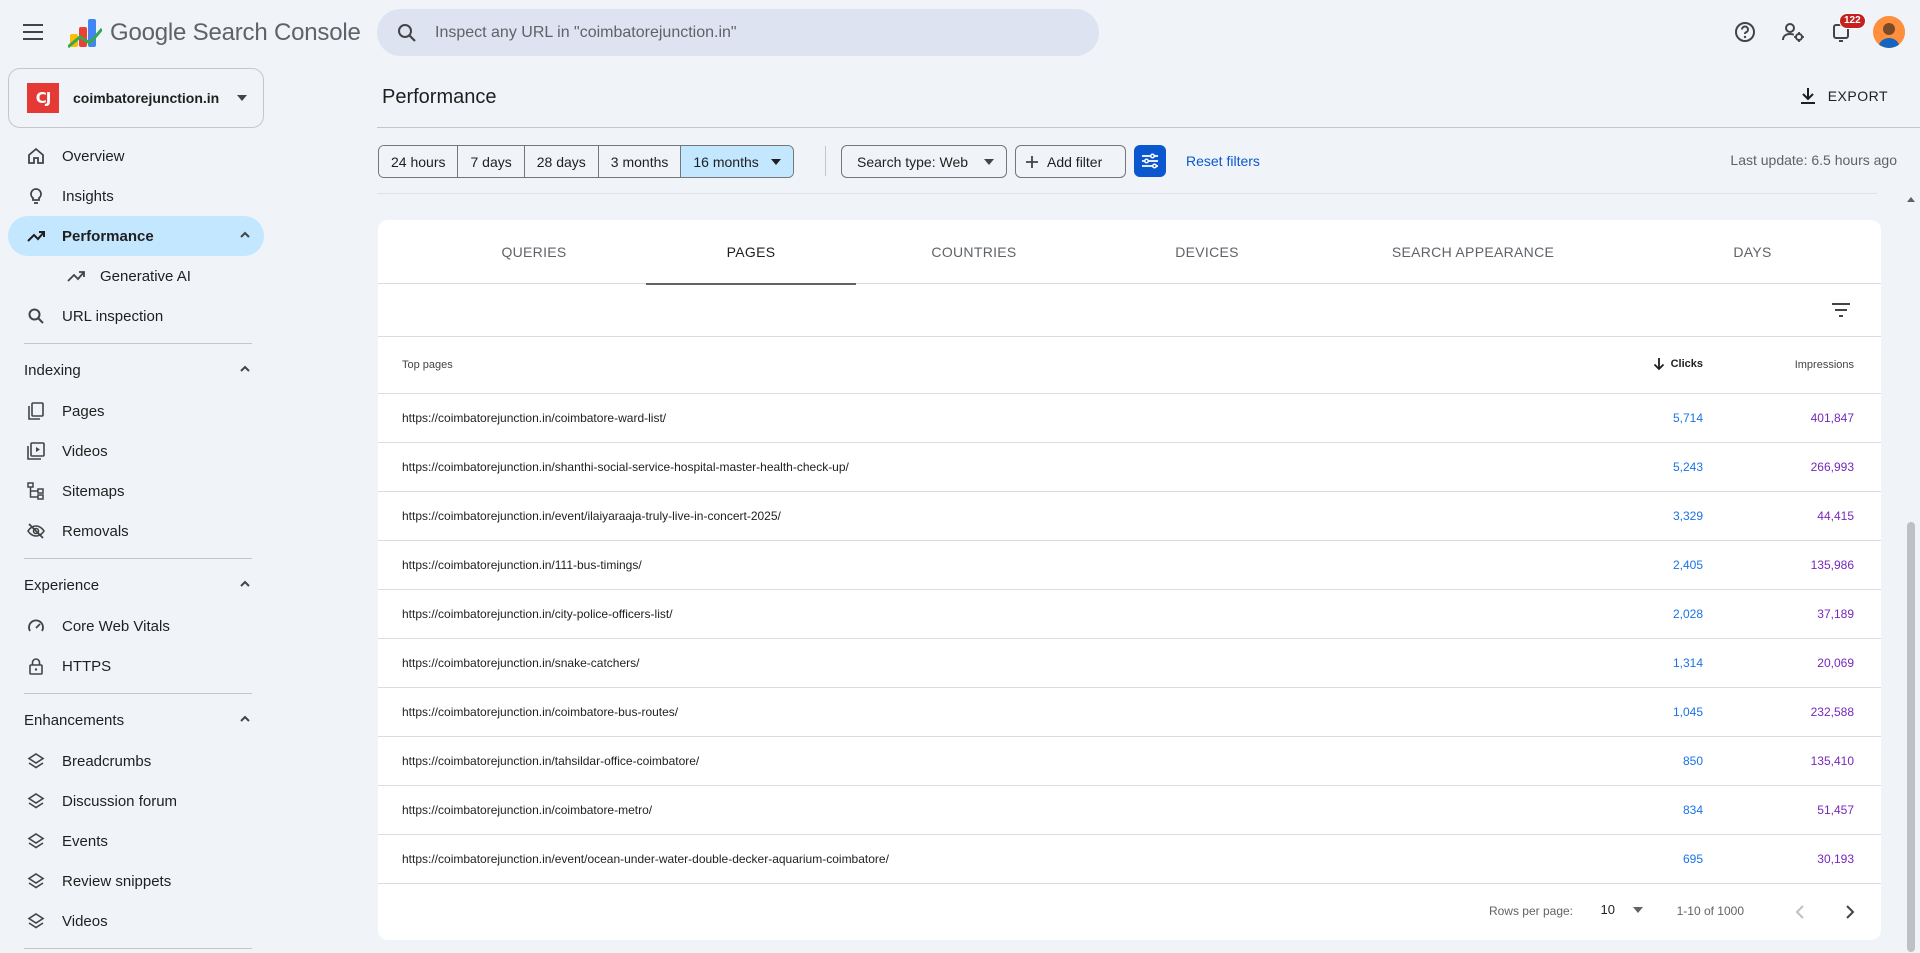 This screenshot has height=953, width=1920. What do you see at coordinates (136, 451) in the screenshot?
I see `sidebar-item-videos: Videos` at bounding box center [136, 451].